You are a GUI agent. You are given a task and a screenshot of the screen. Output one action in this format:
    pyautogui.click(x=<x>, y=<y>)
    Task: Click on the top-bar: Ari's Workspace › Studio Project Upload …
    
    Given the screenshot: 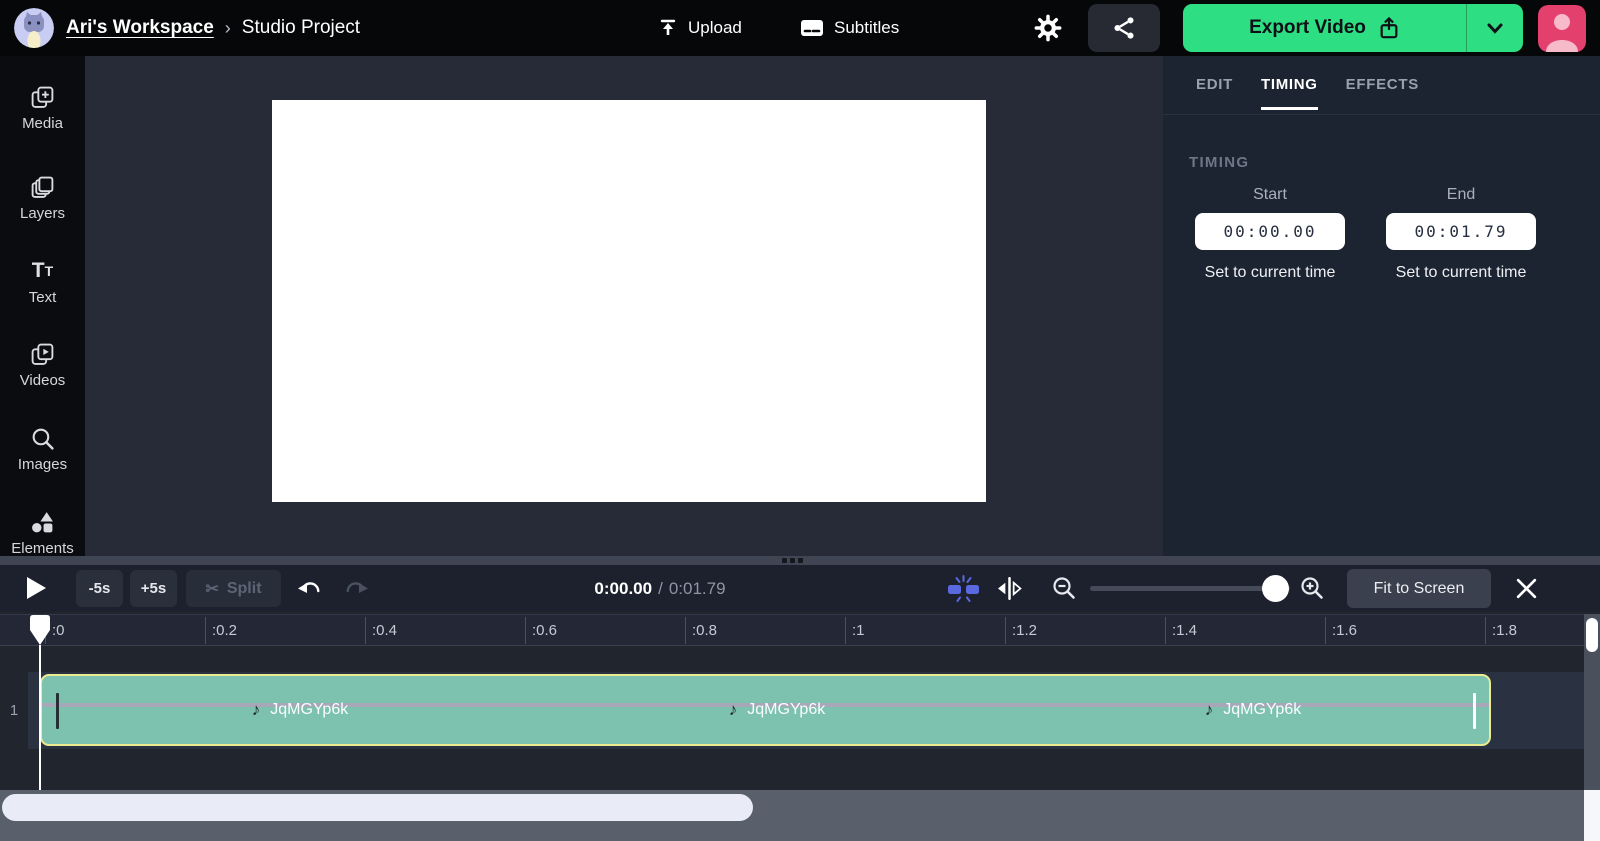 What is the action you would take?
    pyautogui.click(x=800, y=28)
    